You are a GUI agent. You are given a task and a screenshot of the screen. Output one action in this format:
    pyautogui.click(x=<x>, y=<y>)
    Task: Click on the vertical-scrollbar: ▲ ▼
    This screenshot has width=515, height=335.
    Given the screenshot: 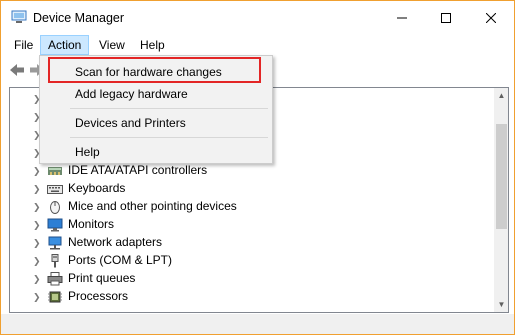 What is the action you would take?
    pyautogui.click(x=501, y=200)
    